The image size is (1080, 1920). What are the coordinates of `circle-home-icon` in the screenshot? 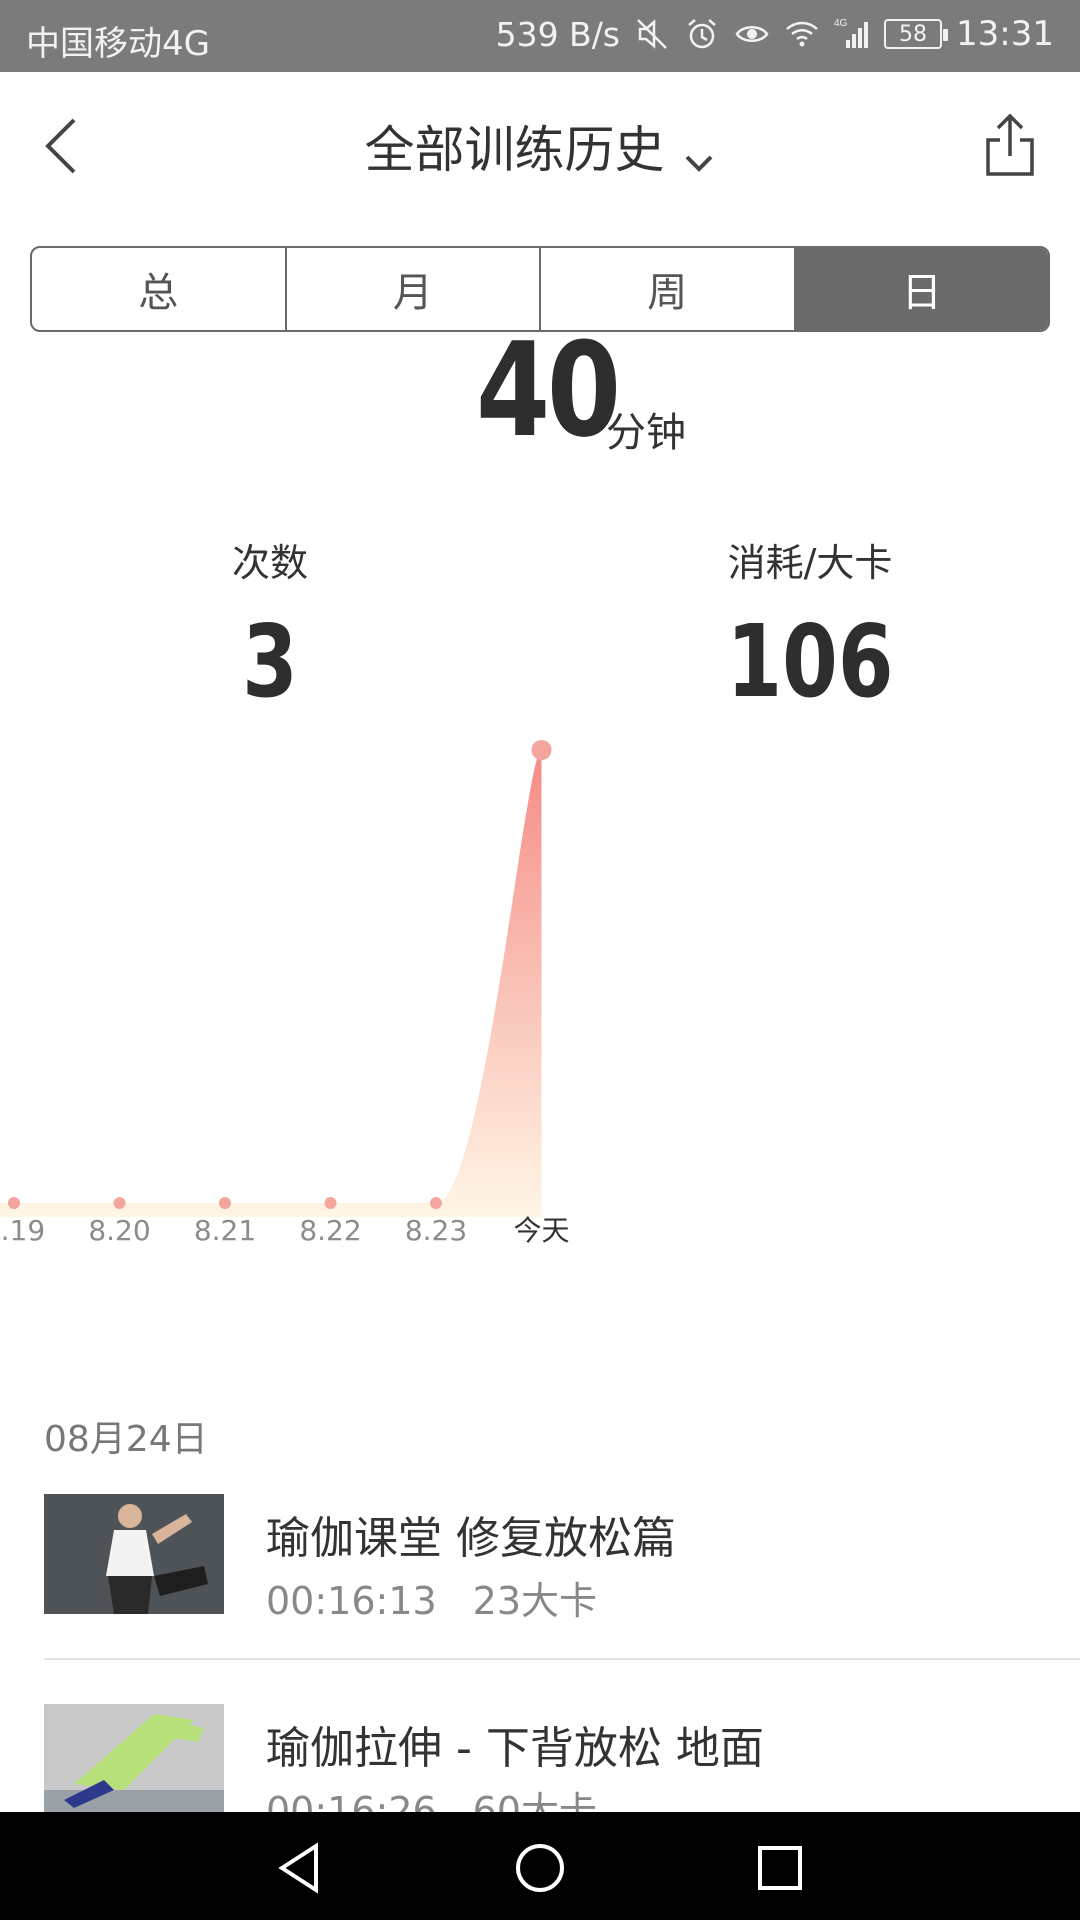 It's located at (540, 1868).